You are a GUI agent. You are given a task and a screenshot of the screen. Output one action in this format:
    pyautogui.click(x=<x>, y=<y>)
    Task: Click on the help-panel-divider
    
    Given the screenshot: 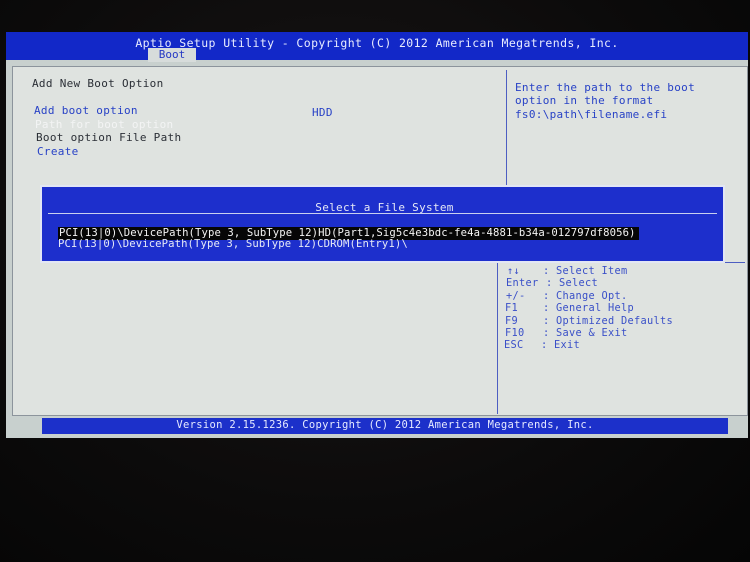 What is the action you would take?
    pyautogui.click(x=506, y=129)
    